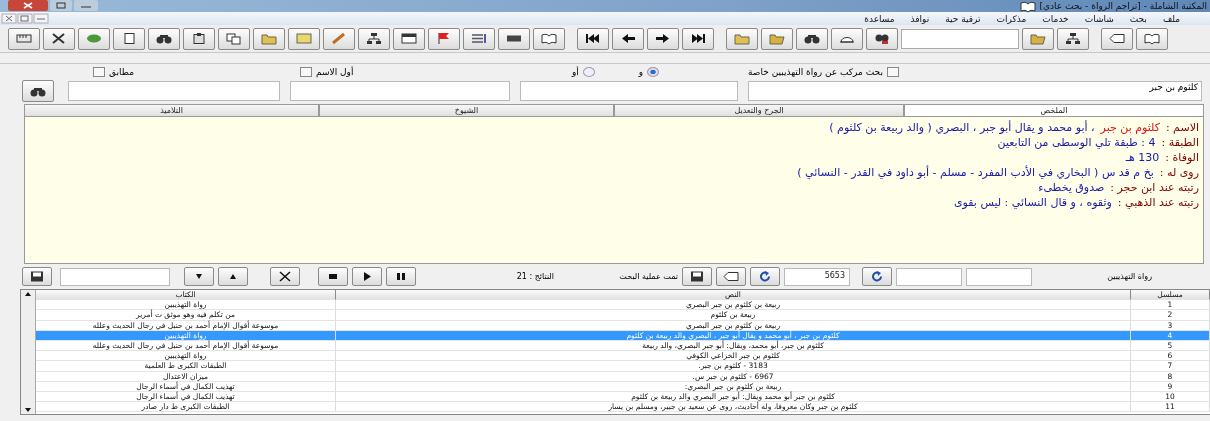  I want to click on arrow-left-icon, so click(628, 38).